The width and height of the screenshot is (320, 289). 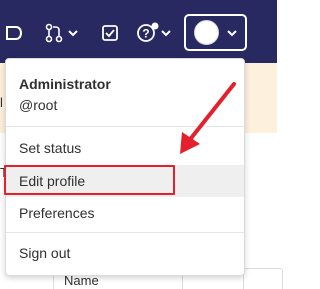 I want to click on preferences-item: Preferences, so click(x=125, y=213).